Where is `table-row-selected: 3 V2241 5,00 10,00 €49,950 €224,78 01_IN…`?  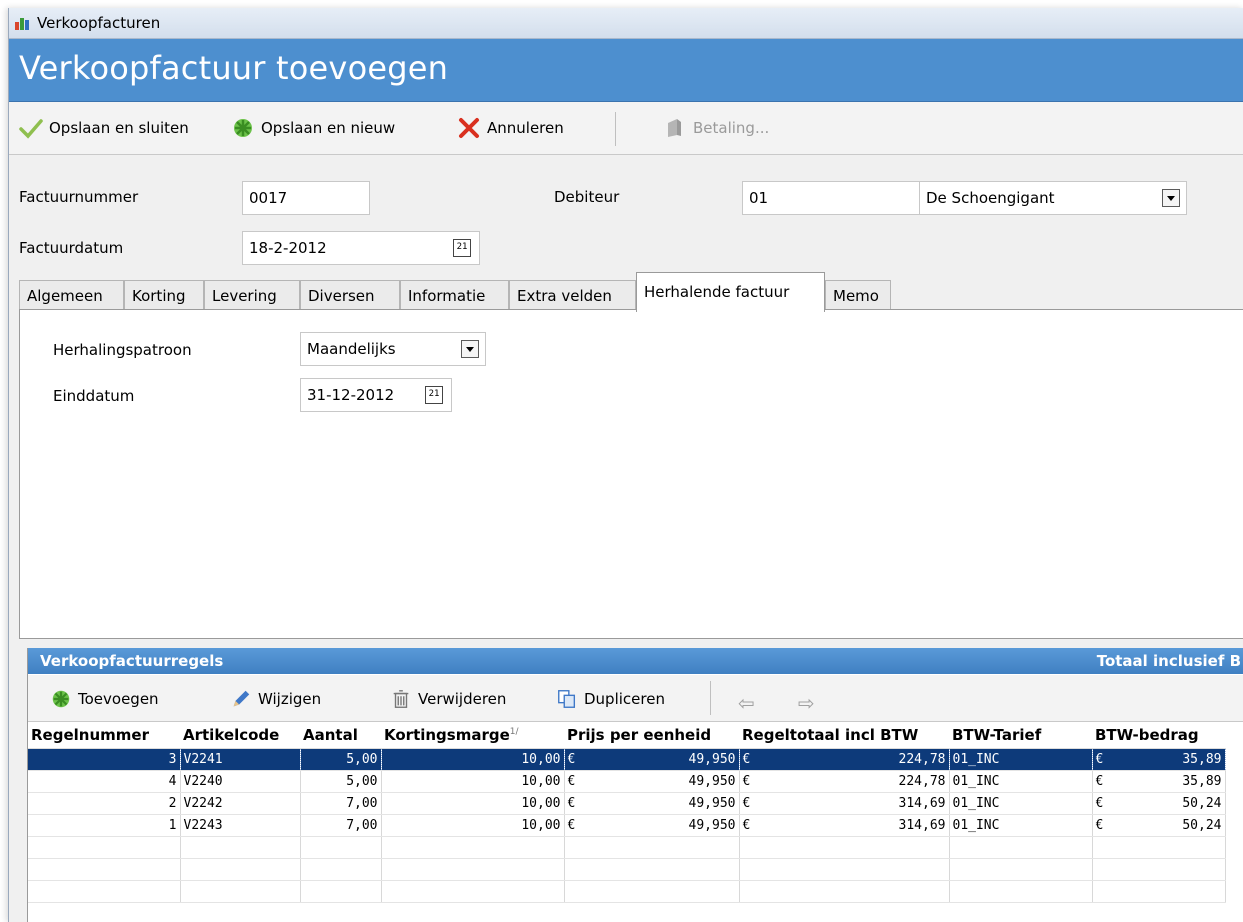 table-row-selected: 3 V2241 5,00 10,00 €49,950 €224,78 01_IN… is located at coordinates (627, 759).